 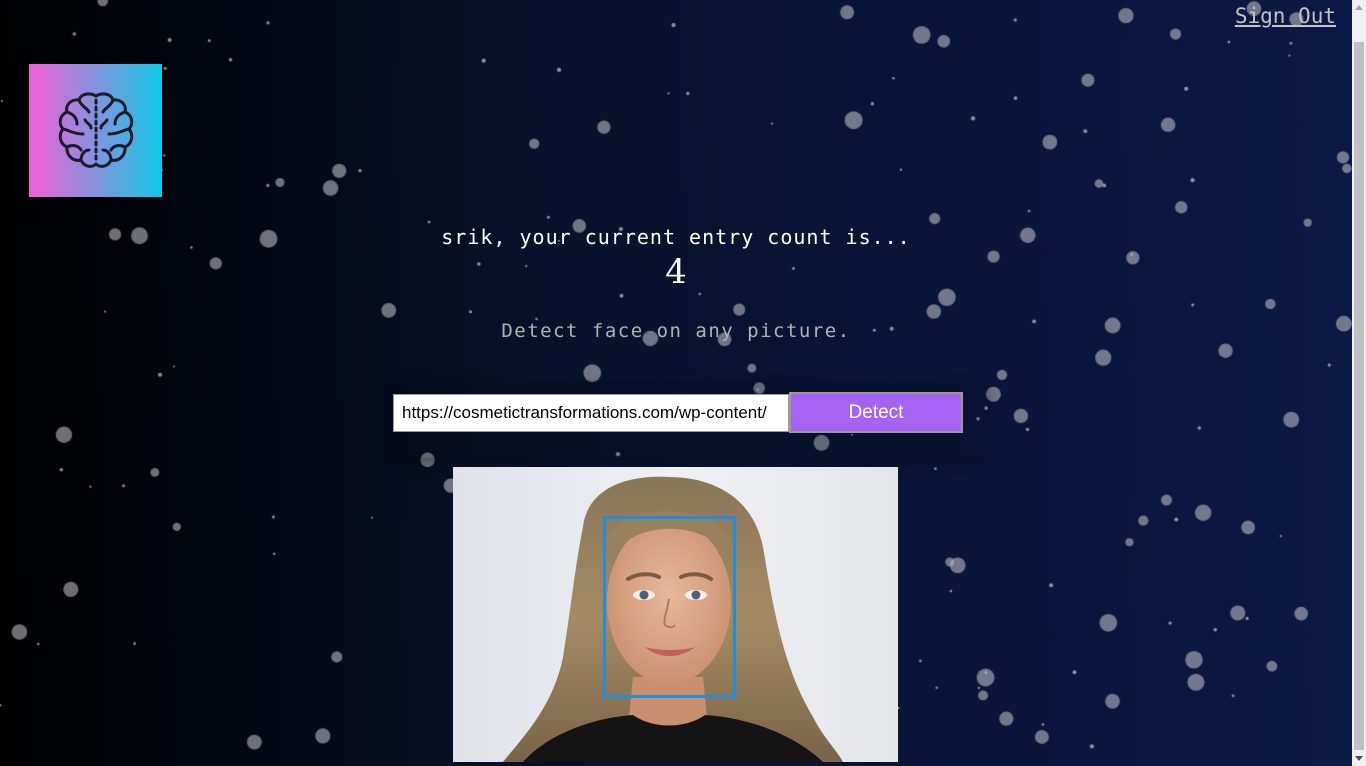 I want to click on face-bounding-box, so click(x=669, y=607).